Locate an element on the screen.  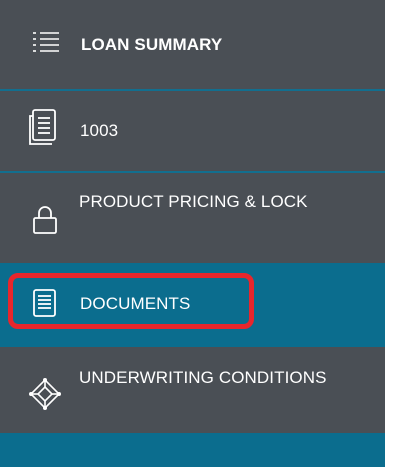
form-icon is located at coordinates (44, 127).